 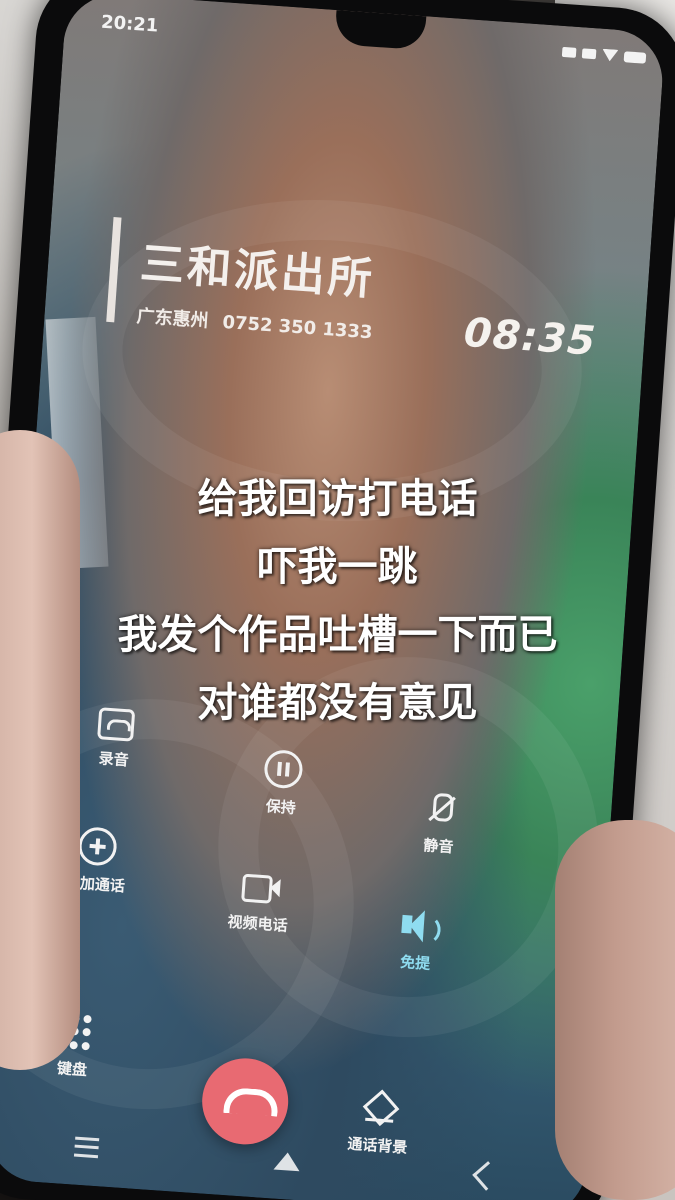 I want to click on video-camera-icon, so click(x=260, y=887).